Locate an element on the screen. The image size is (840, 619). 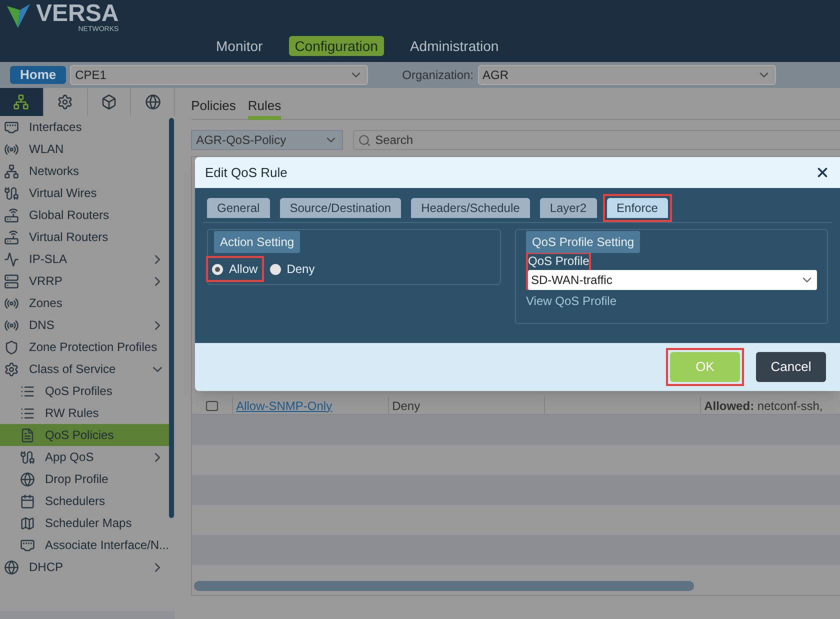
sidebar-item: QoS Policies is located at coordinates (85, 435).